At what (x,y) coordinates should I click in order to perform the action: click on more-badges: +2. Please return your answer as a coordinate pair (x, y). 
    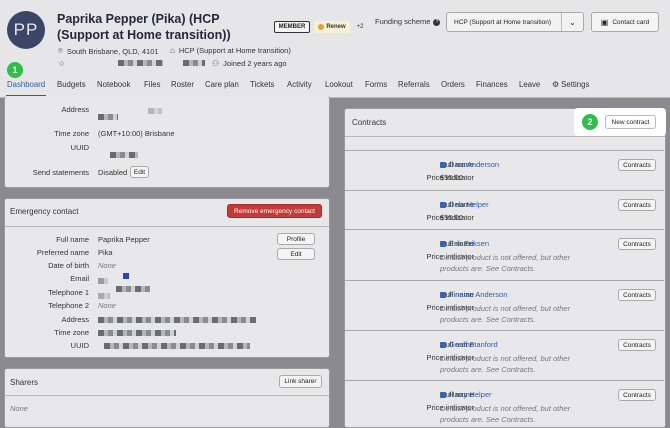
    Looking at the image, I should click on (360, 27).